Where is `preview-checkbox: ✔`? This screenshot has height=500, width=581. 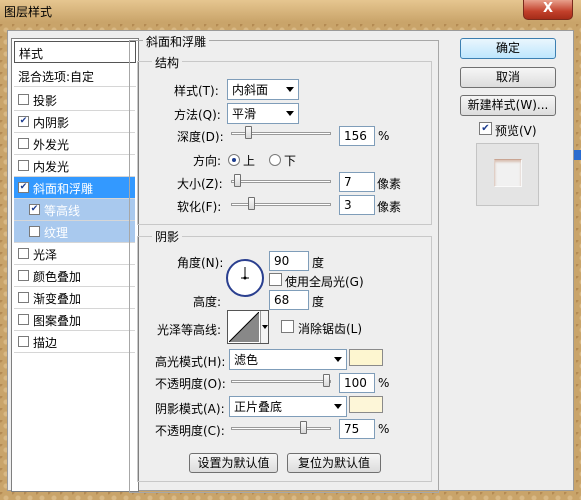 preview-checkbox: ✔ is located at coordinates (485, 128).